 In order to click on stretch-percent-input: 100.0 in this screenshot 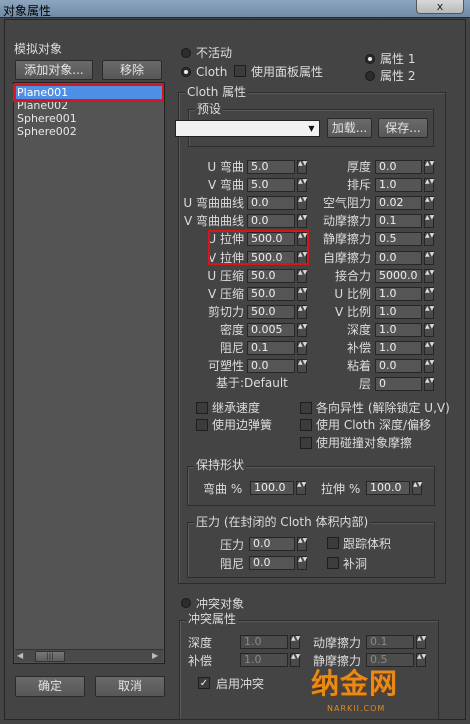, I will do `click(388, 488)`.